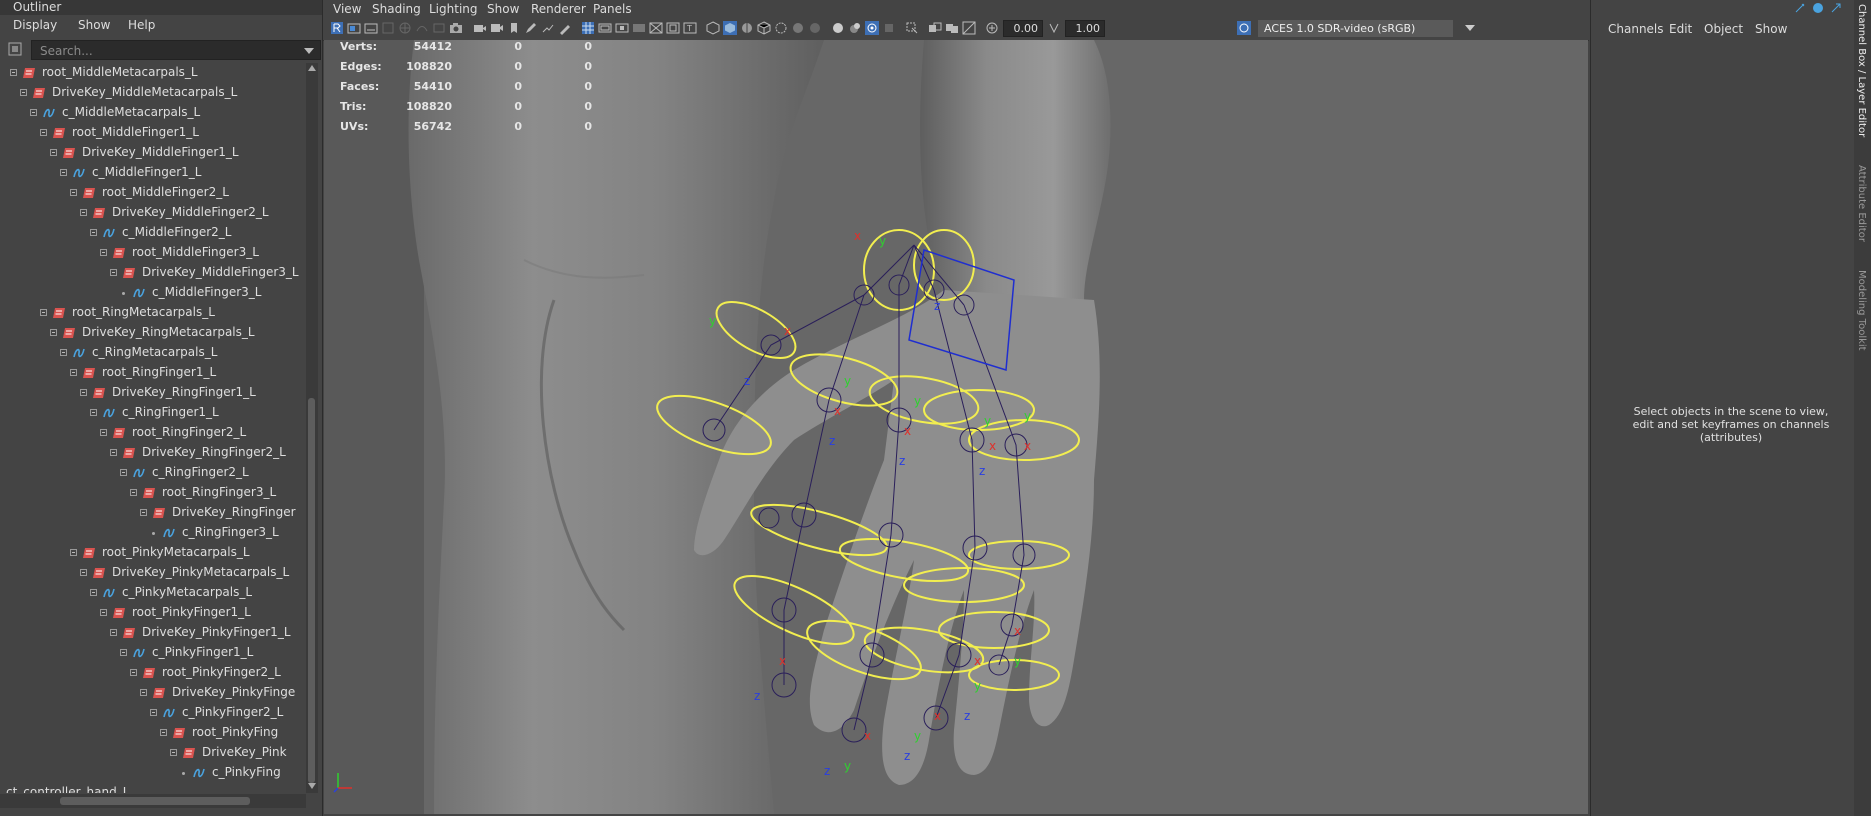 This screenshot has height=816, width=1871. What do you see at coordinates (153, 93) in the screenshot?
I see `outliner-row: DriveKey_MiddleMetacarpals_L` at bounding box center [153, 93].